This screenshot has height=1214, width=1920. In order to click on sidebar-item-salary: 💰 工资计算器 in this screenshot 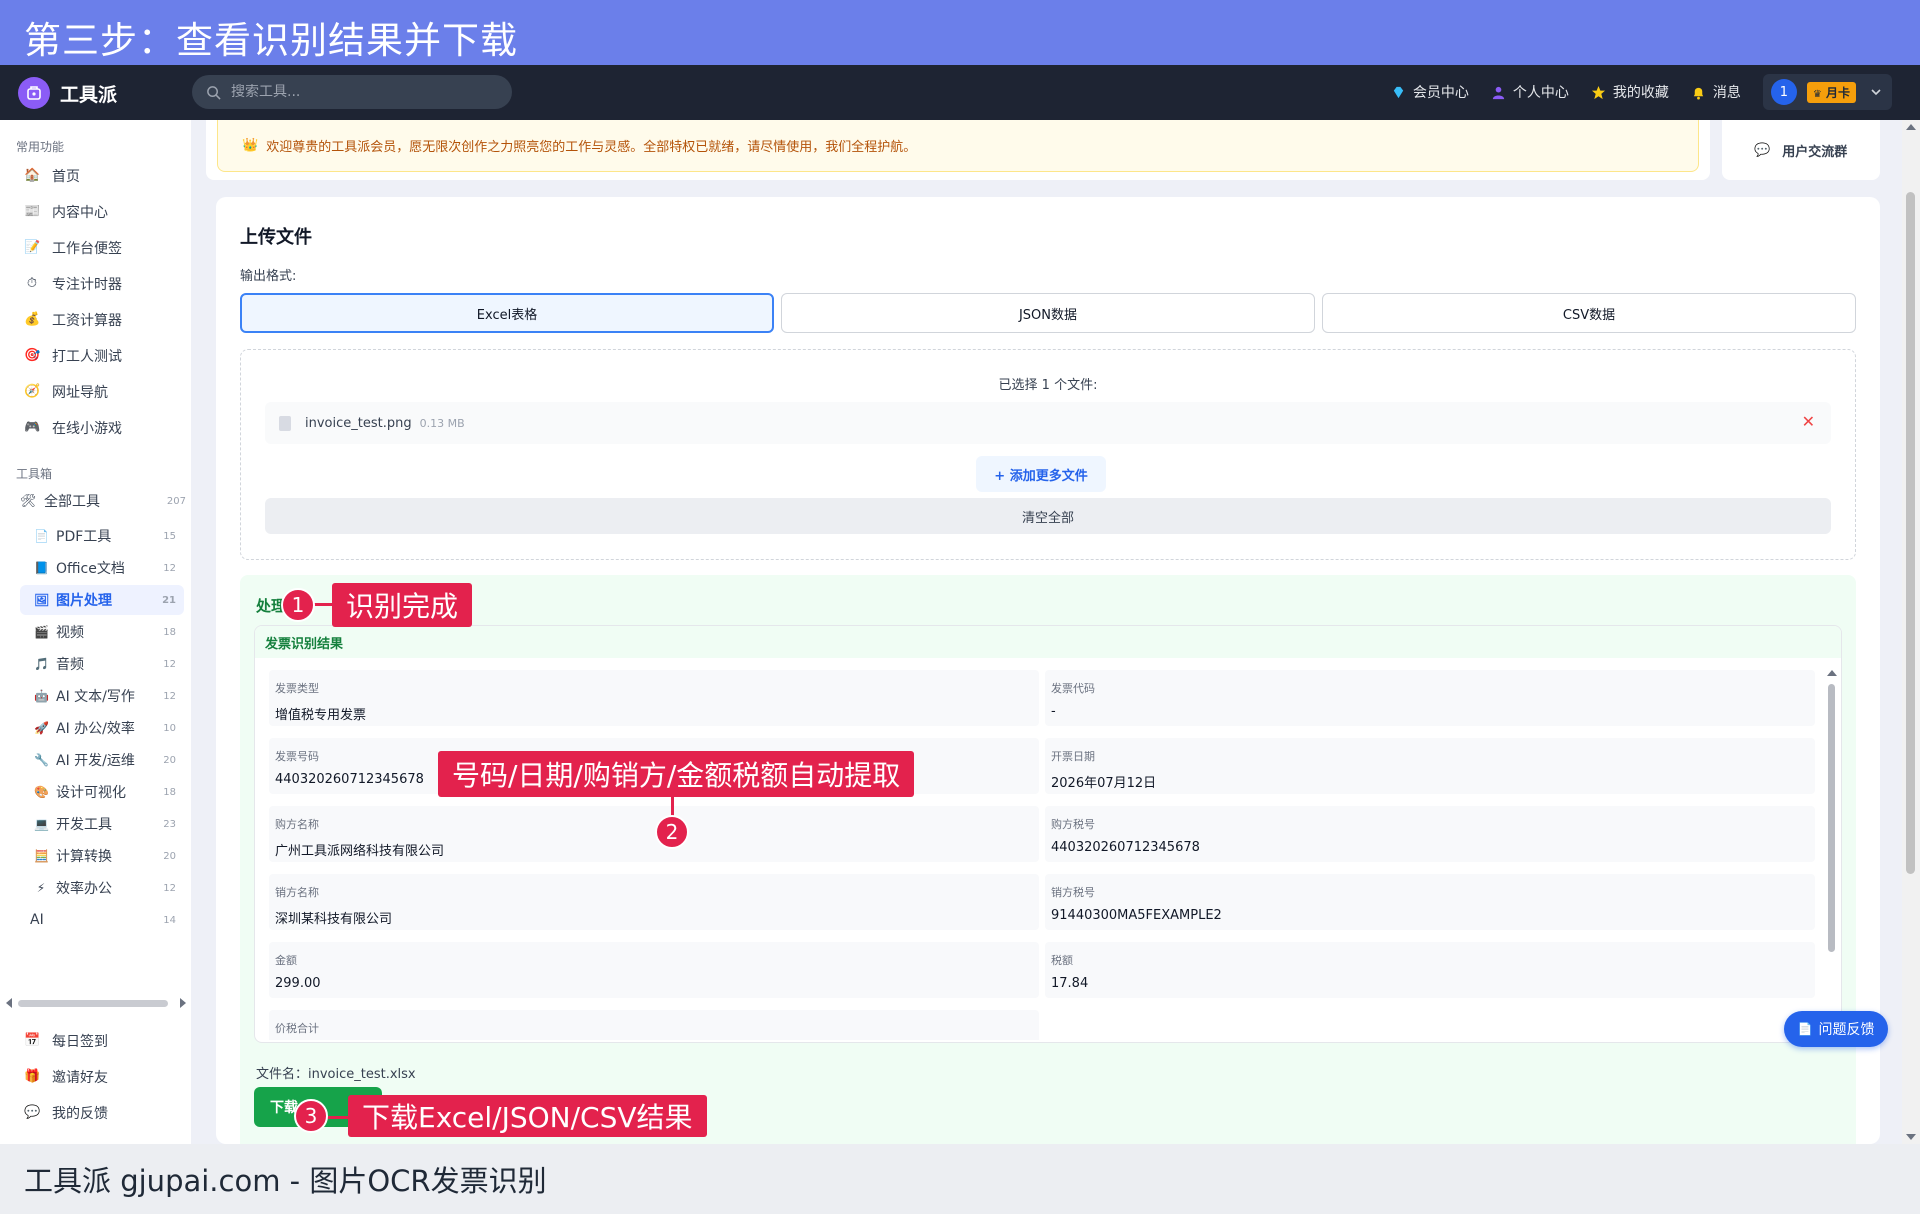, I will do `click(73, 320)`.